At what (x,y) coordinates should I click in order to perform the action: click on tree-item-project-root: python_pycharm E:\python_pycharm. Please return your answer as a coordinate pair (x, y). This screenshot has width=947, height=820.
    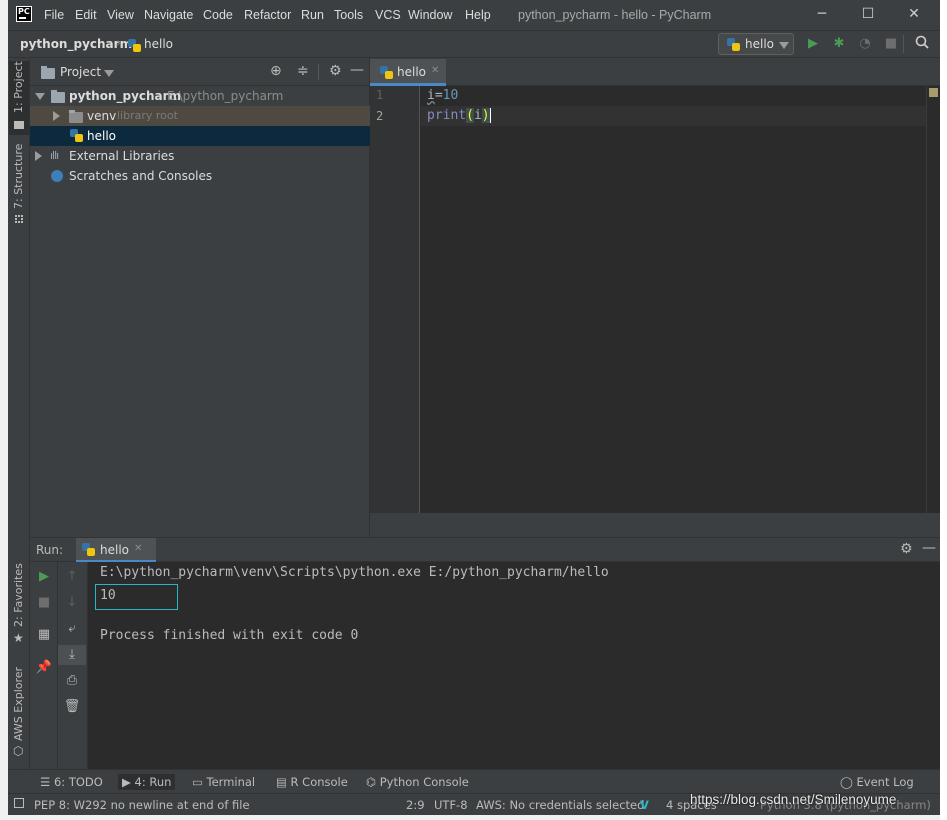
    Looking at the image, I should click on (200, 96).